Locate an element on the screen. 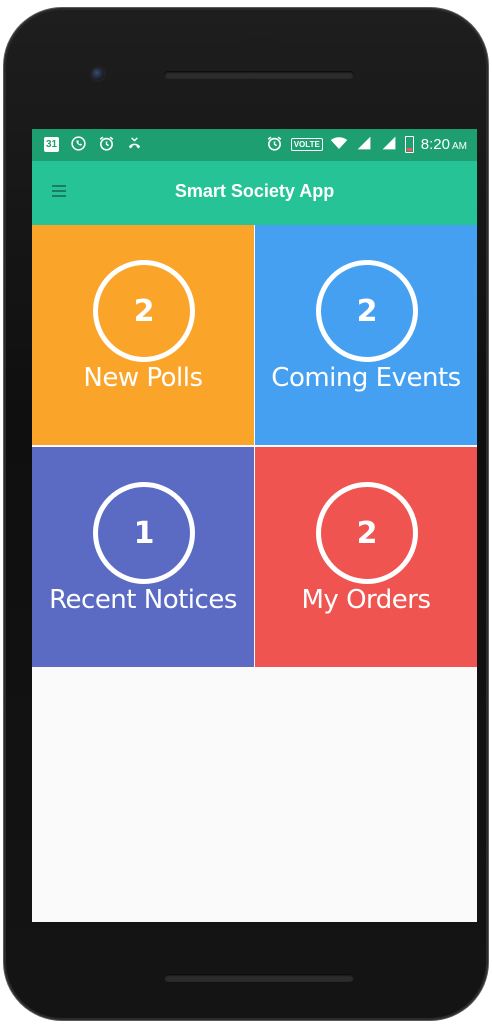 This screenshot has width=492, height=1027. tile-recent-notices: 1 Recent Notices is located at coordinates (143, 557).